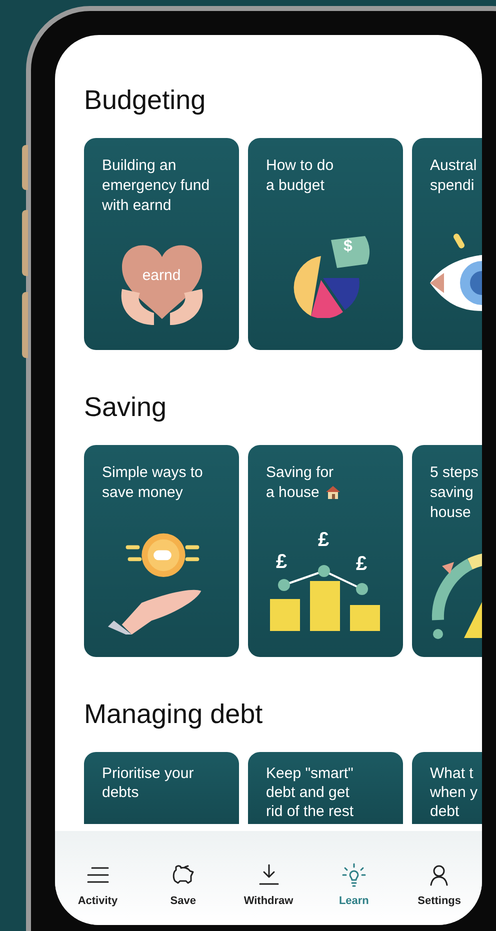 Image resolution: width=496 pixels, height=931 pixels. Describe the element at coordinates (126, 407) in the screenshot. I see `section-heading: Saving` at that location.